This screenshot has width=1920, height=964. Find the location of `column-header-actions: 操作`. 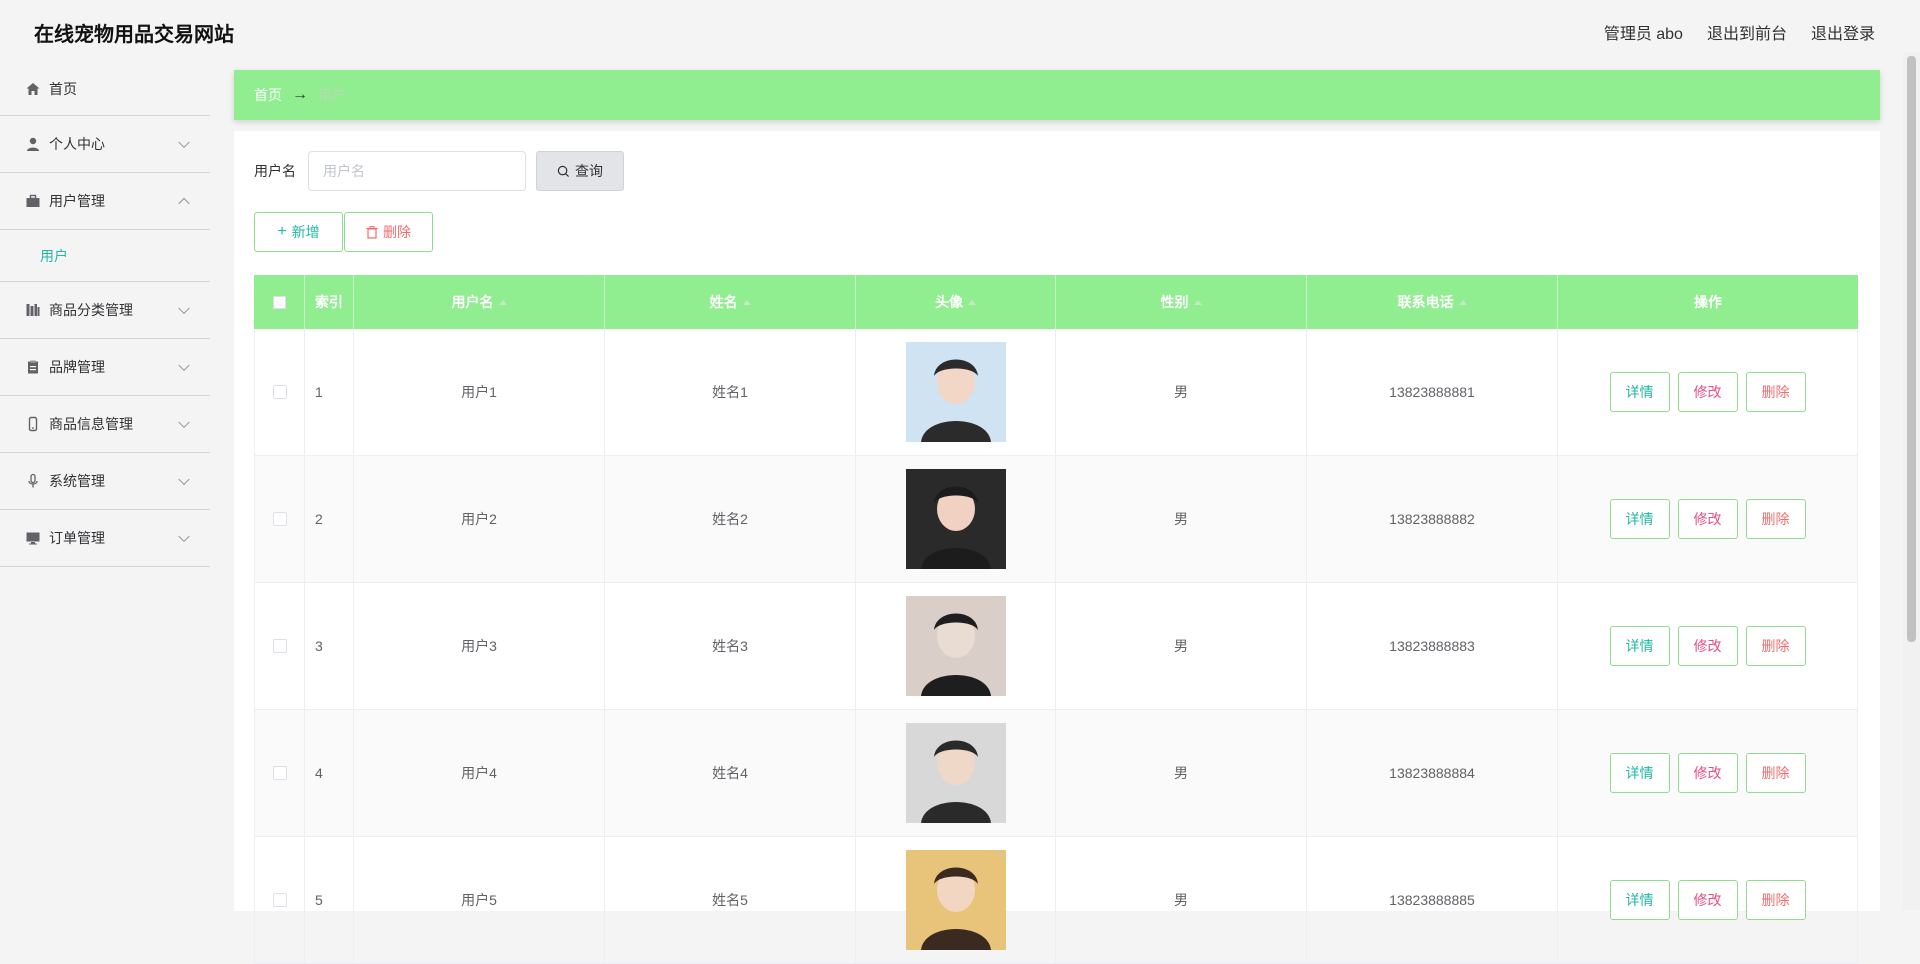

column-header-actions: 操作 is located at coordinates (1708, 302).